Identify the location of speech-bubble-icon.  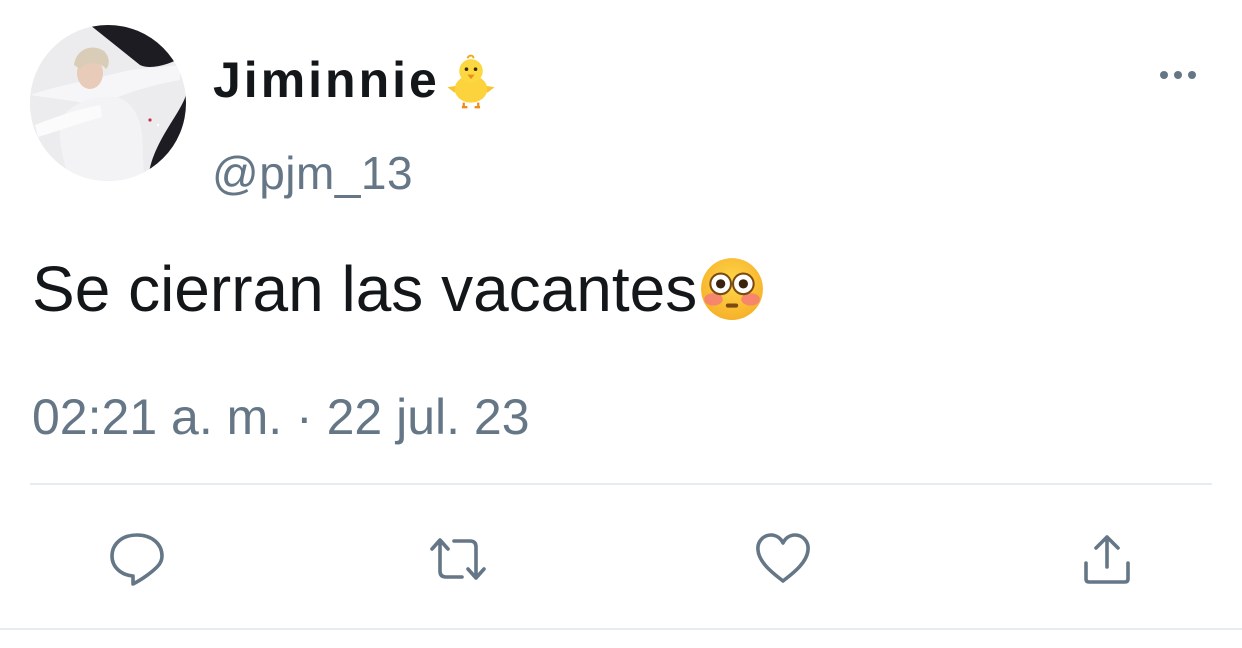
(137, 559).